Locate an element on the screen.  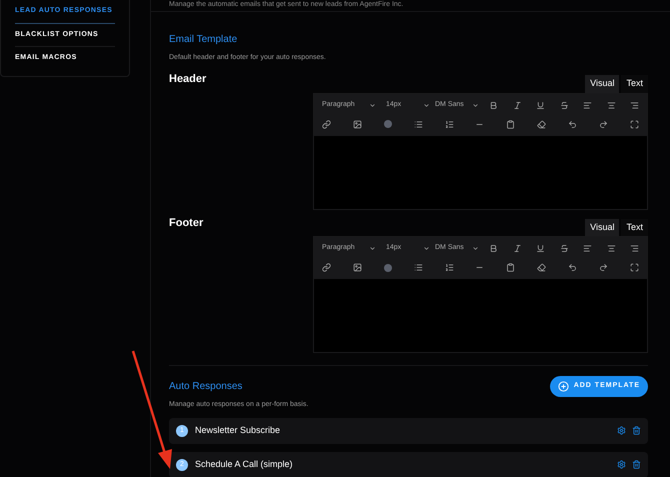
response-name: Schedule A Call (simple) is located at coordinates (244, 464).